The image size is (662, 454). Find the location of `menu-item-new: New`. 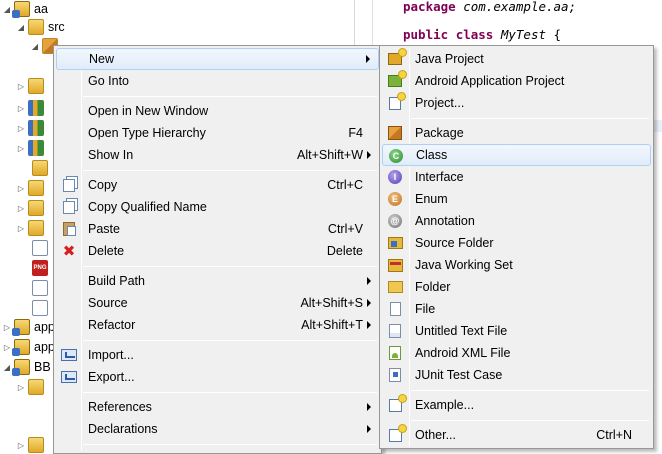

menu-item-new: New is located at coordinates (217, 59).